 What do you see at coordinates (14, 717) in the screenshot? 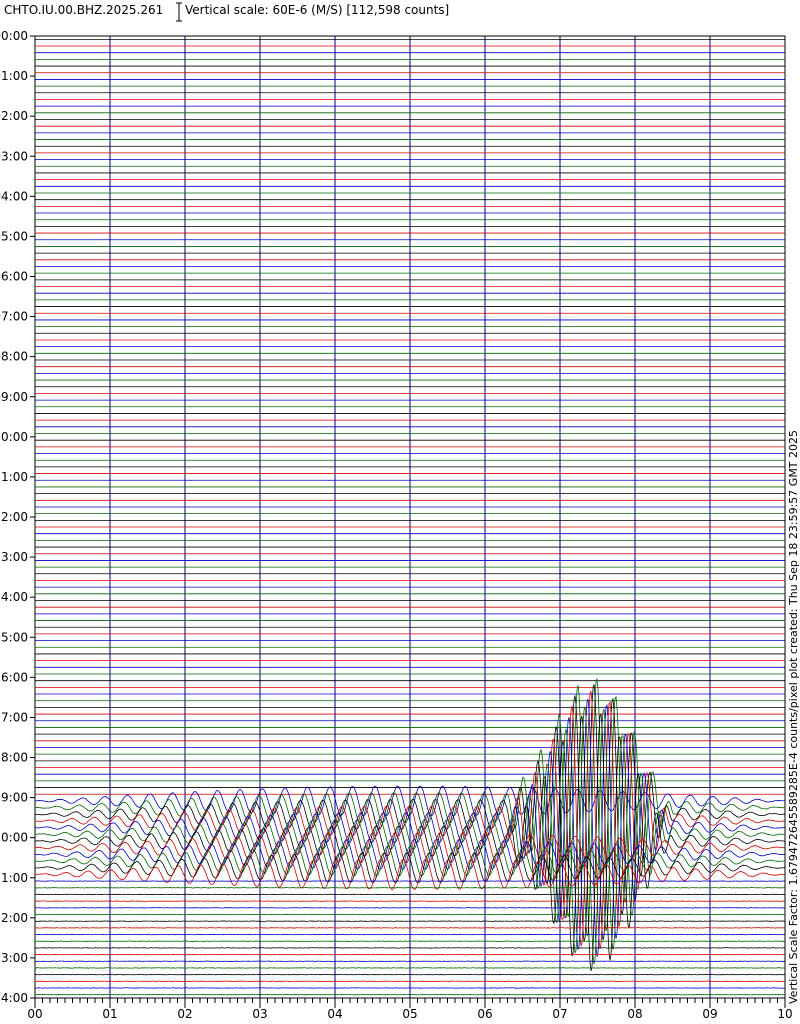
I see `y-tick-label: 17:00` at bounding box center [14, 717].